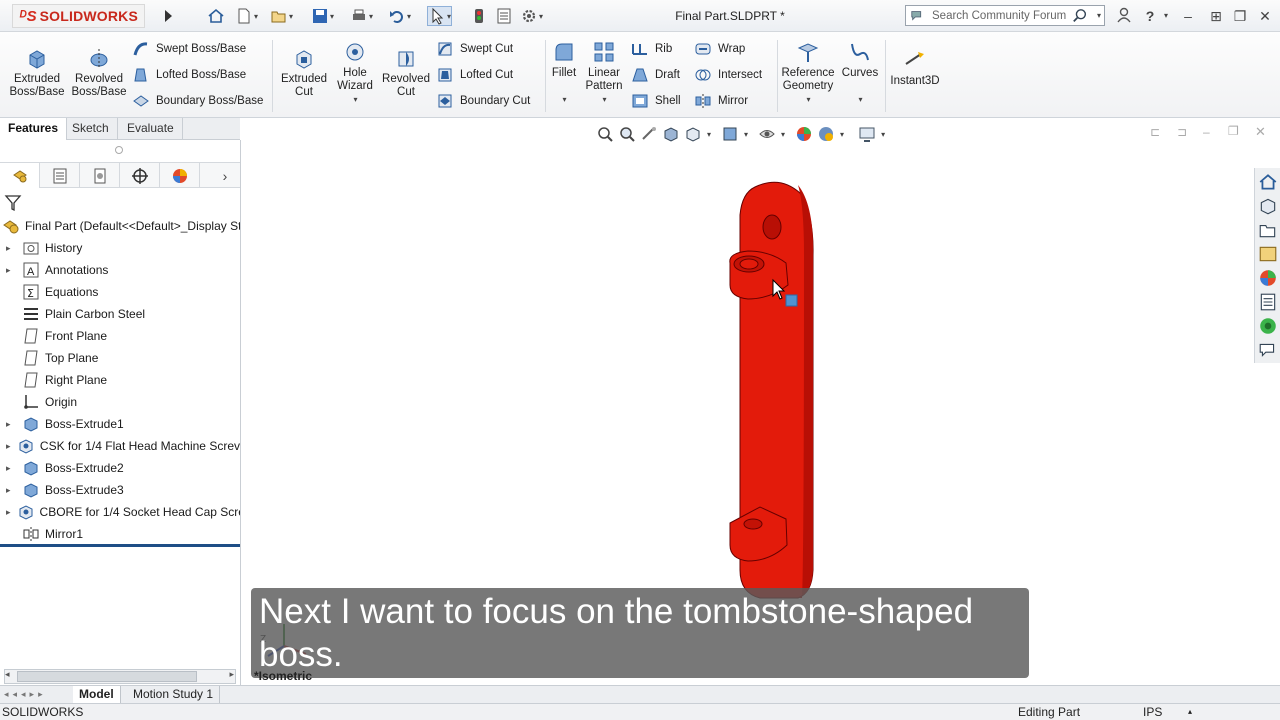 Image resolution: width=1280 pixels, height=720 pixels. Describe the element at coordinates (100, 175) in the screenshot. I see `configurationmanager-tab` at that location.